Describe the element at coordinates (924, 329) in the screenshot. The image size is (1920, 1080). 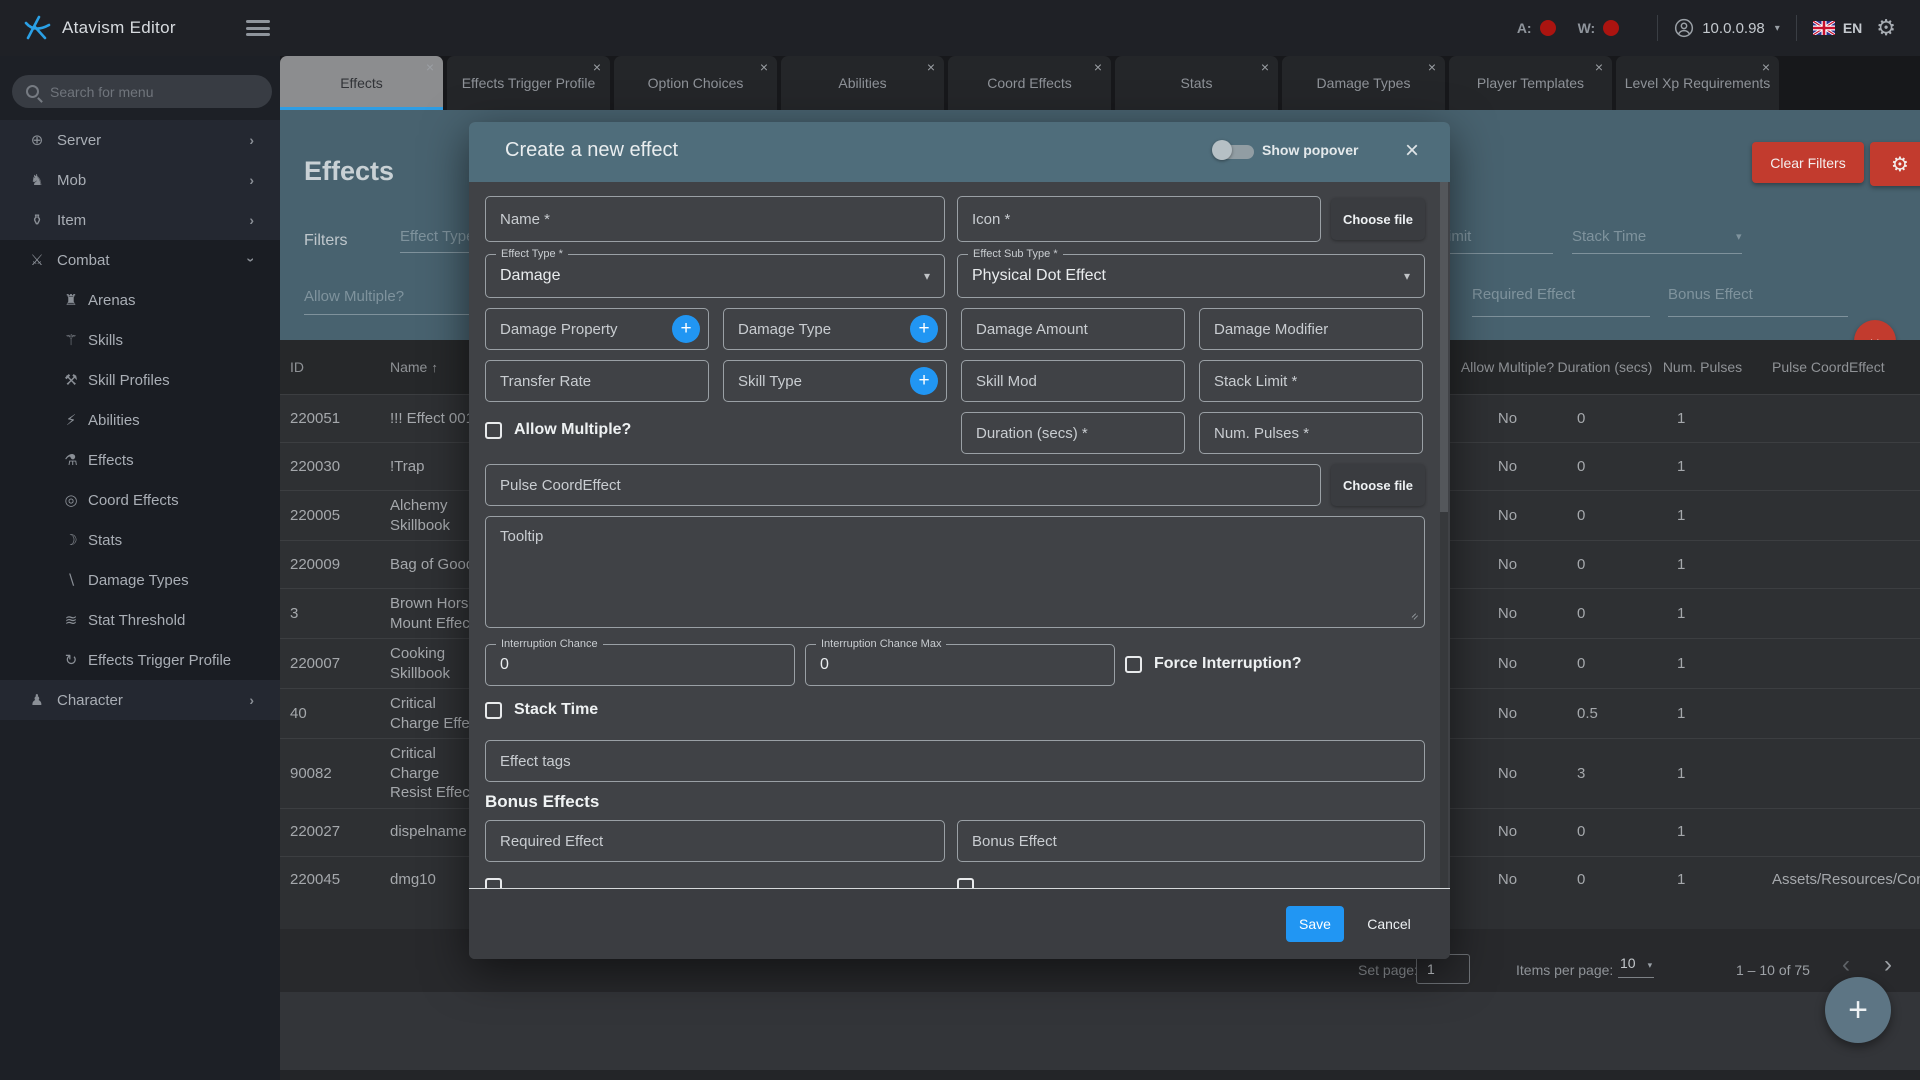
I see `add-damage-type-button: +` at that location.